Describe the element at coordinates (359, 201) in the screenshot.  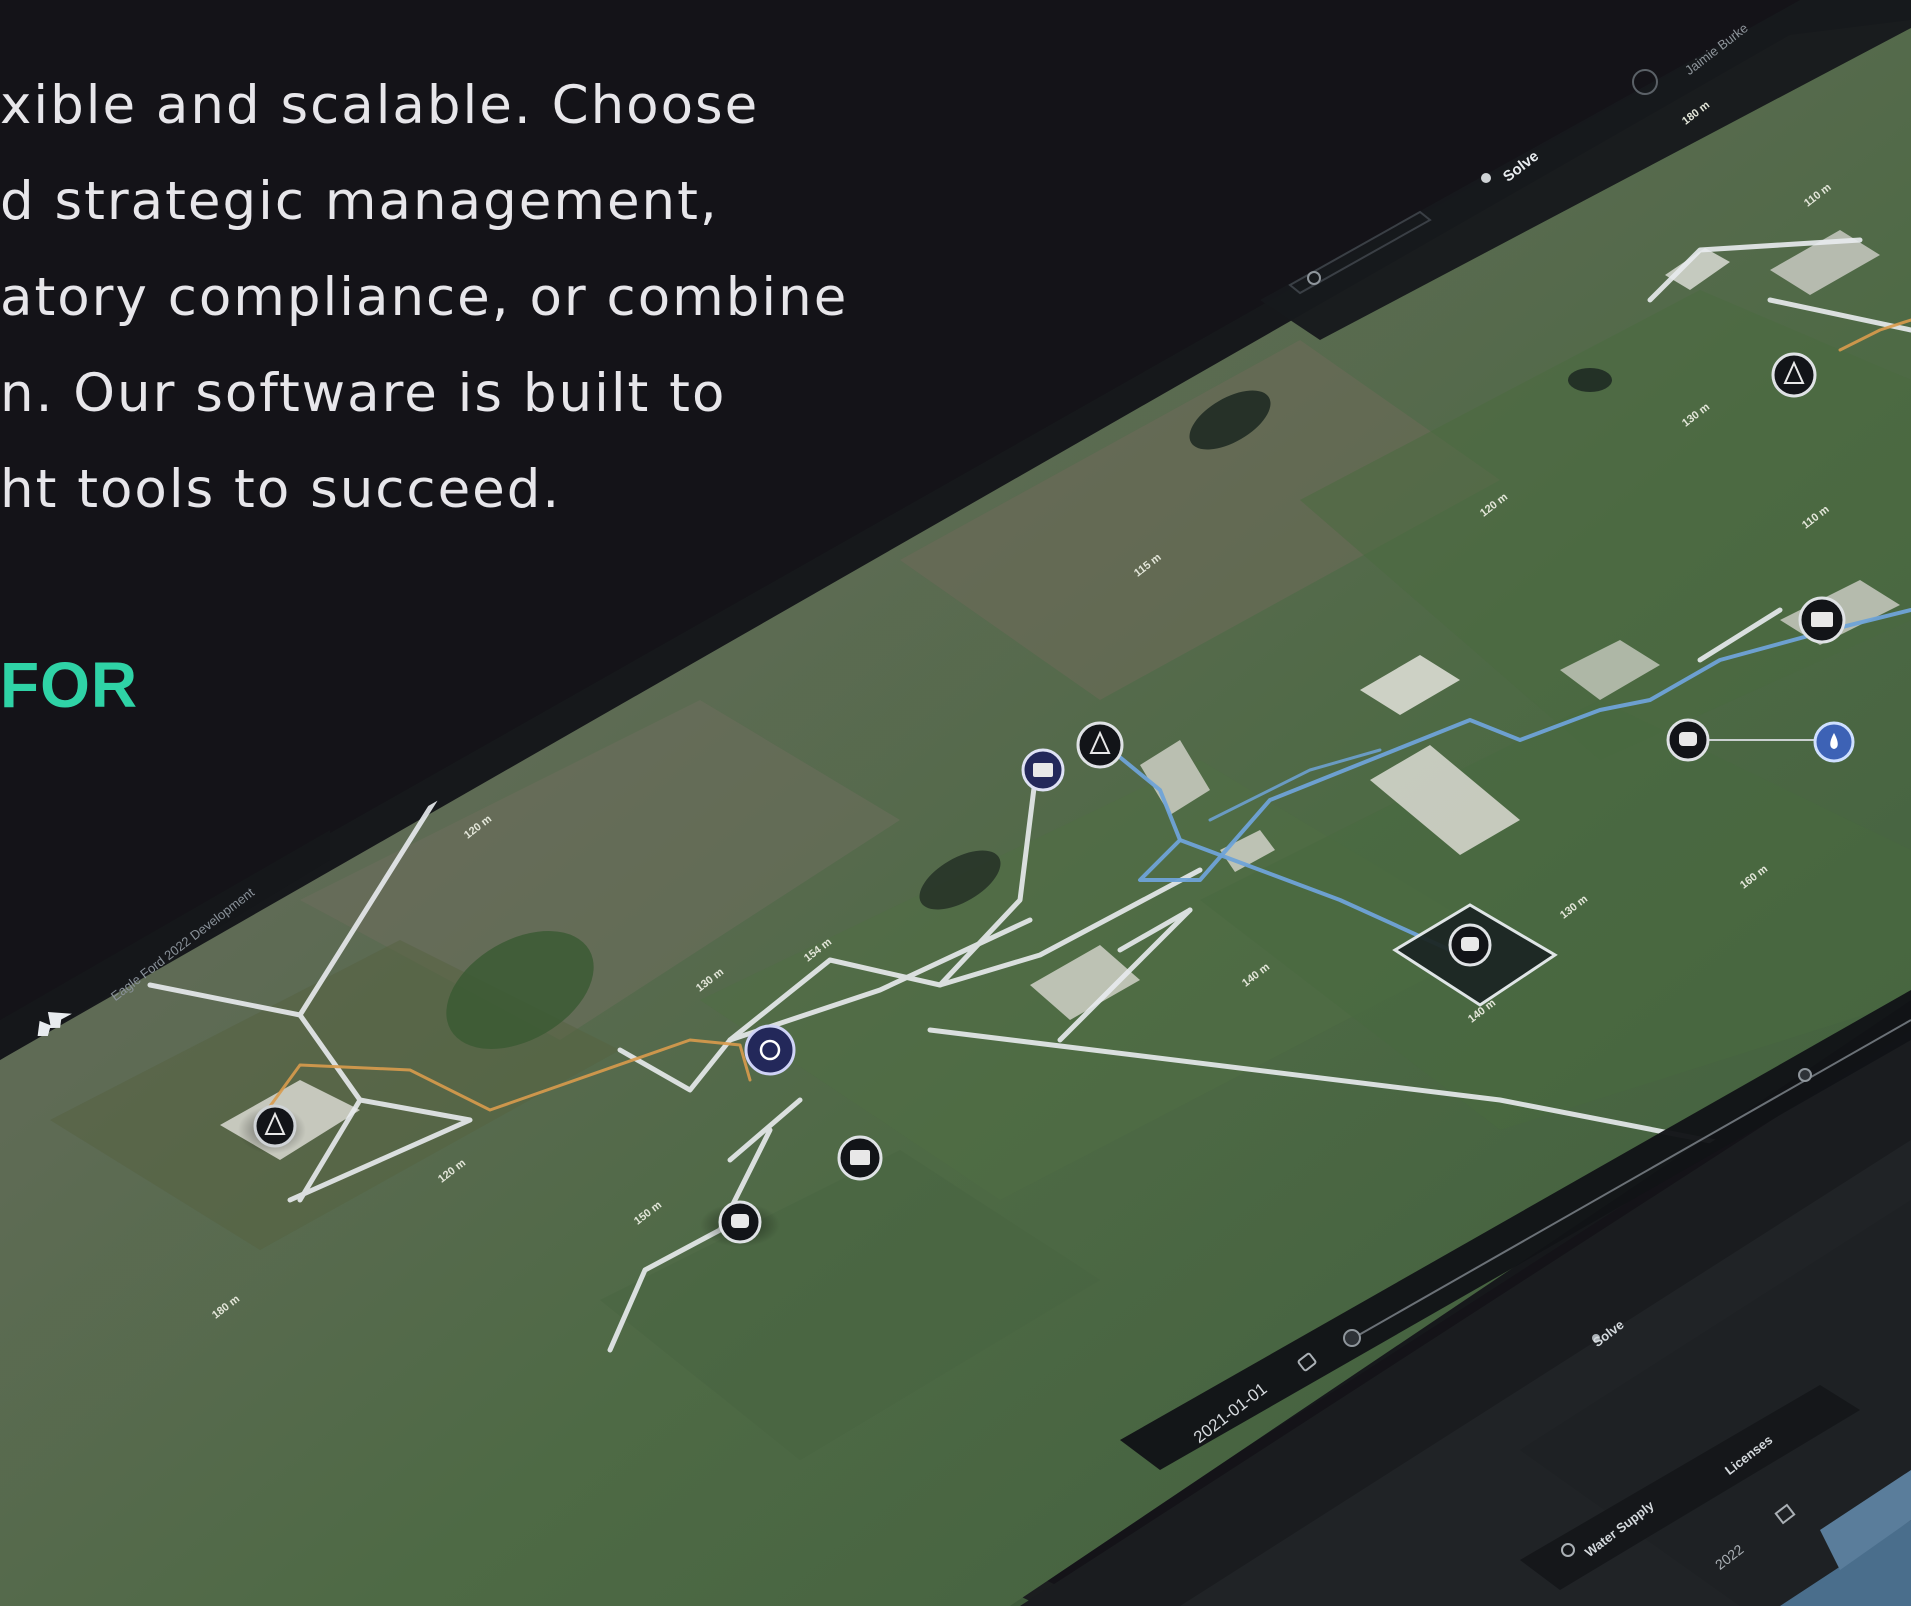
I see `copy-line-2: d strategic management,` at that location.